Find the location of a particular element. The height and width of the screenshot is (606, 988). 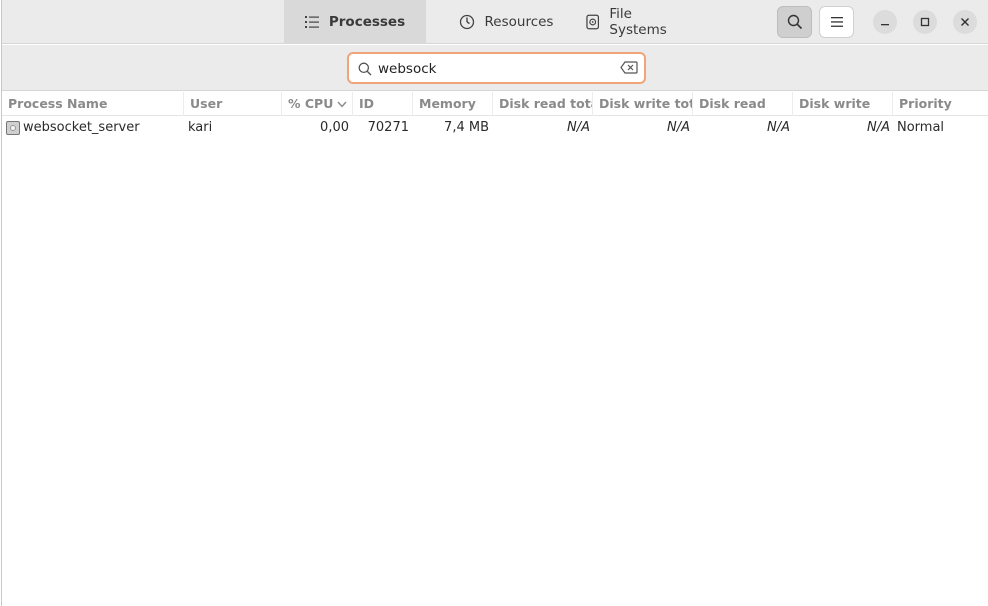

column-header-memory: Memory is located at coordinates (453, 104).